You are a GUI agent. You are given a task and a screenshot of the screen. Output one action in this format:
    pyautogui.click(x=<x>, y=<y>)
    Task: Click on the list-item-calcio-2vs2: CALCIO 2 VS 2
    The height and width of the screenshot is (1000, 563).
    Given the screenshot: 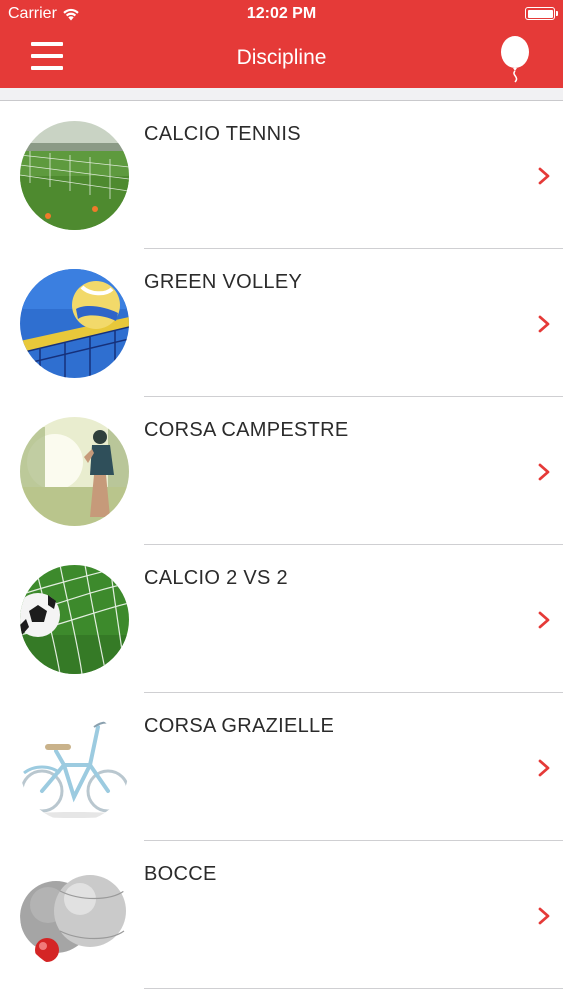 What is the action you would take?
    pyautogui.click(x=281, y=619)
    